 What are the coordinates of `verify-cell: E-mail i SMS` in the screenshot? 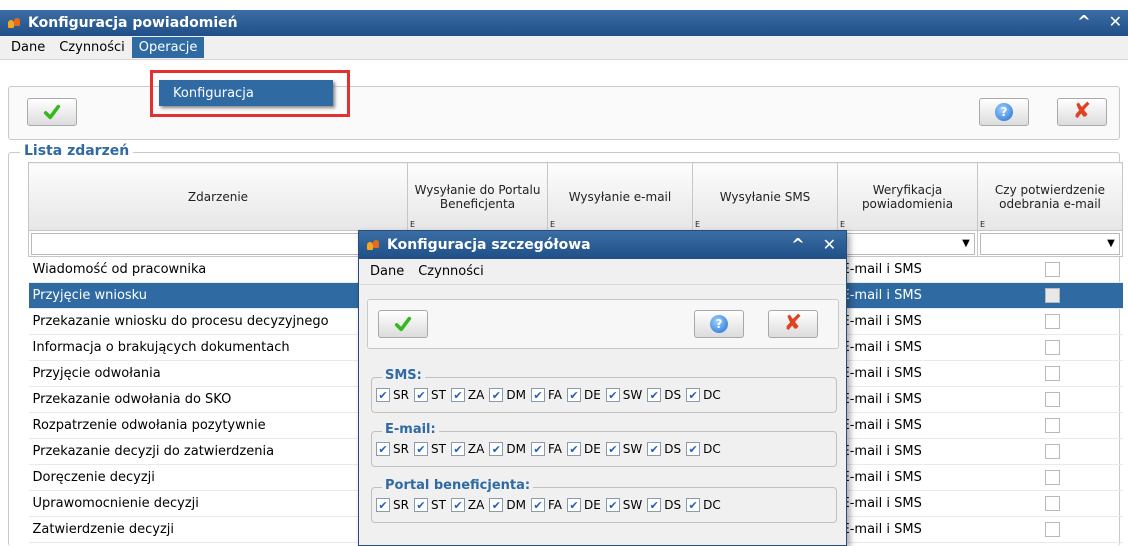 It's located at (907, 321).